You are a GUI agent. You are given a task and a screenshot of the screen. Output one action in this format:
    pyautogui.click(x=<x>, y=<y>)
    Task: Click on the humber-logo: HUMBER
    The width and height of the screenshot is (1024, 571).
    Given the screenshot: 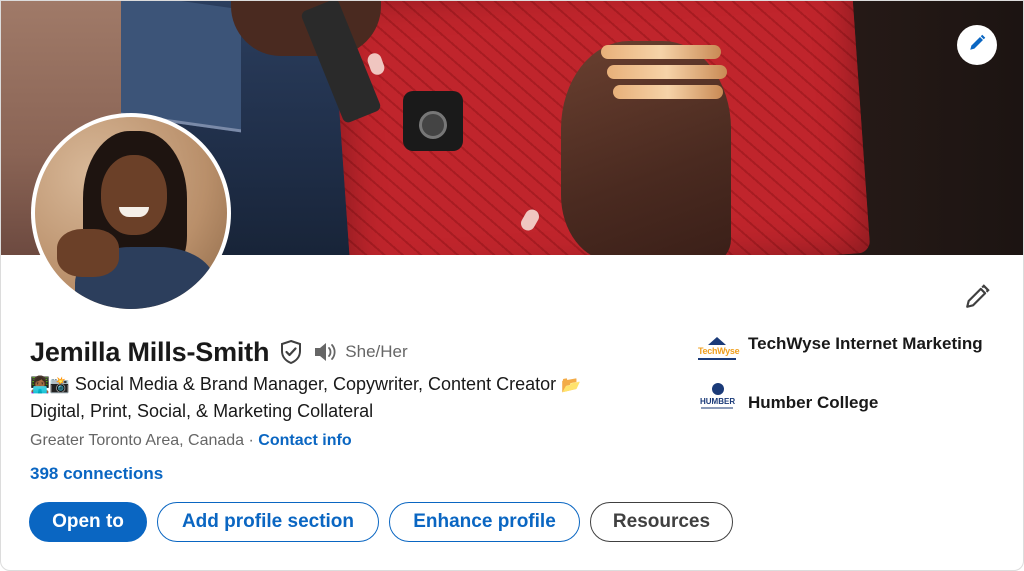 What is the action you would take?
    pyautogui.click(x=717, y=402)
    